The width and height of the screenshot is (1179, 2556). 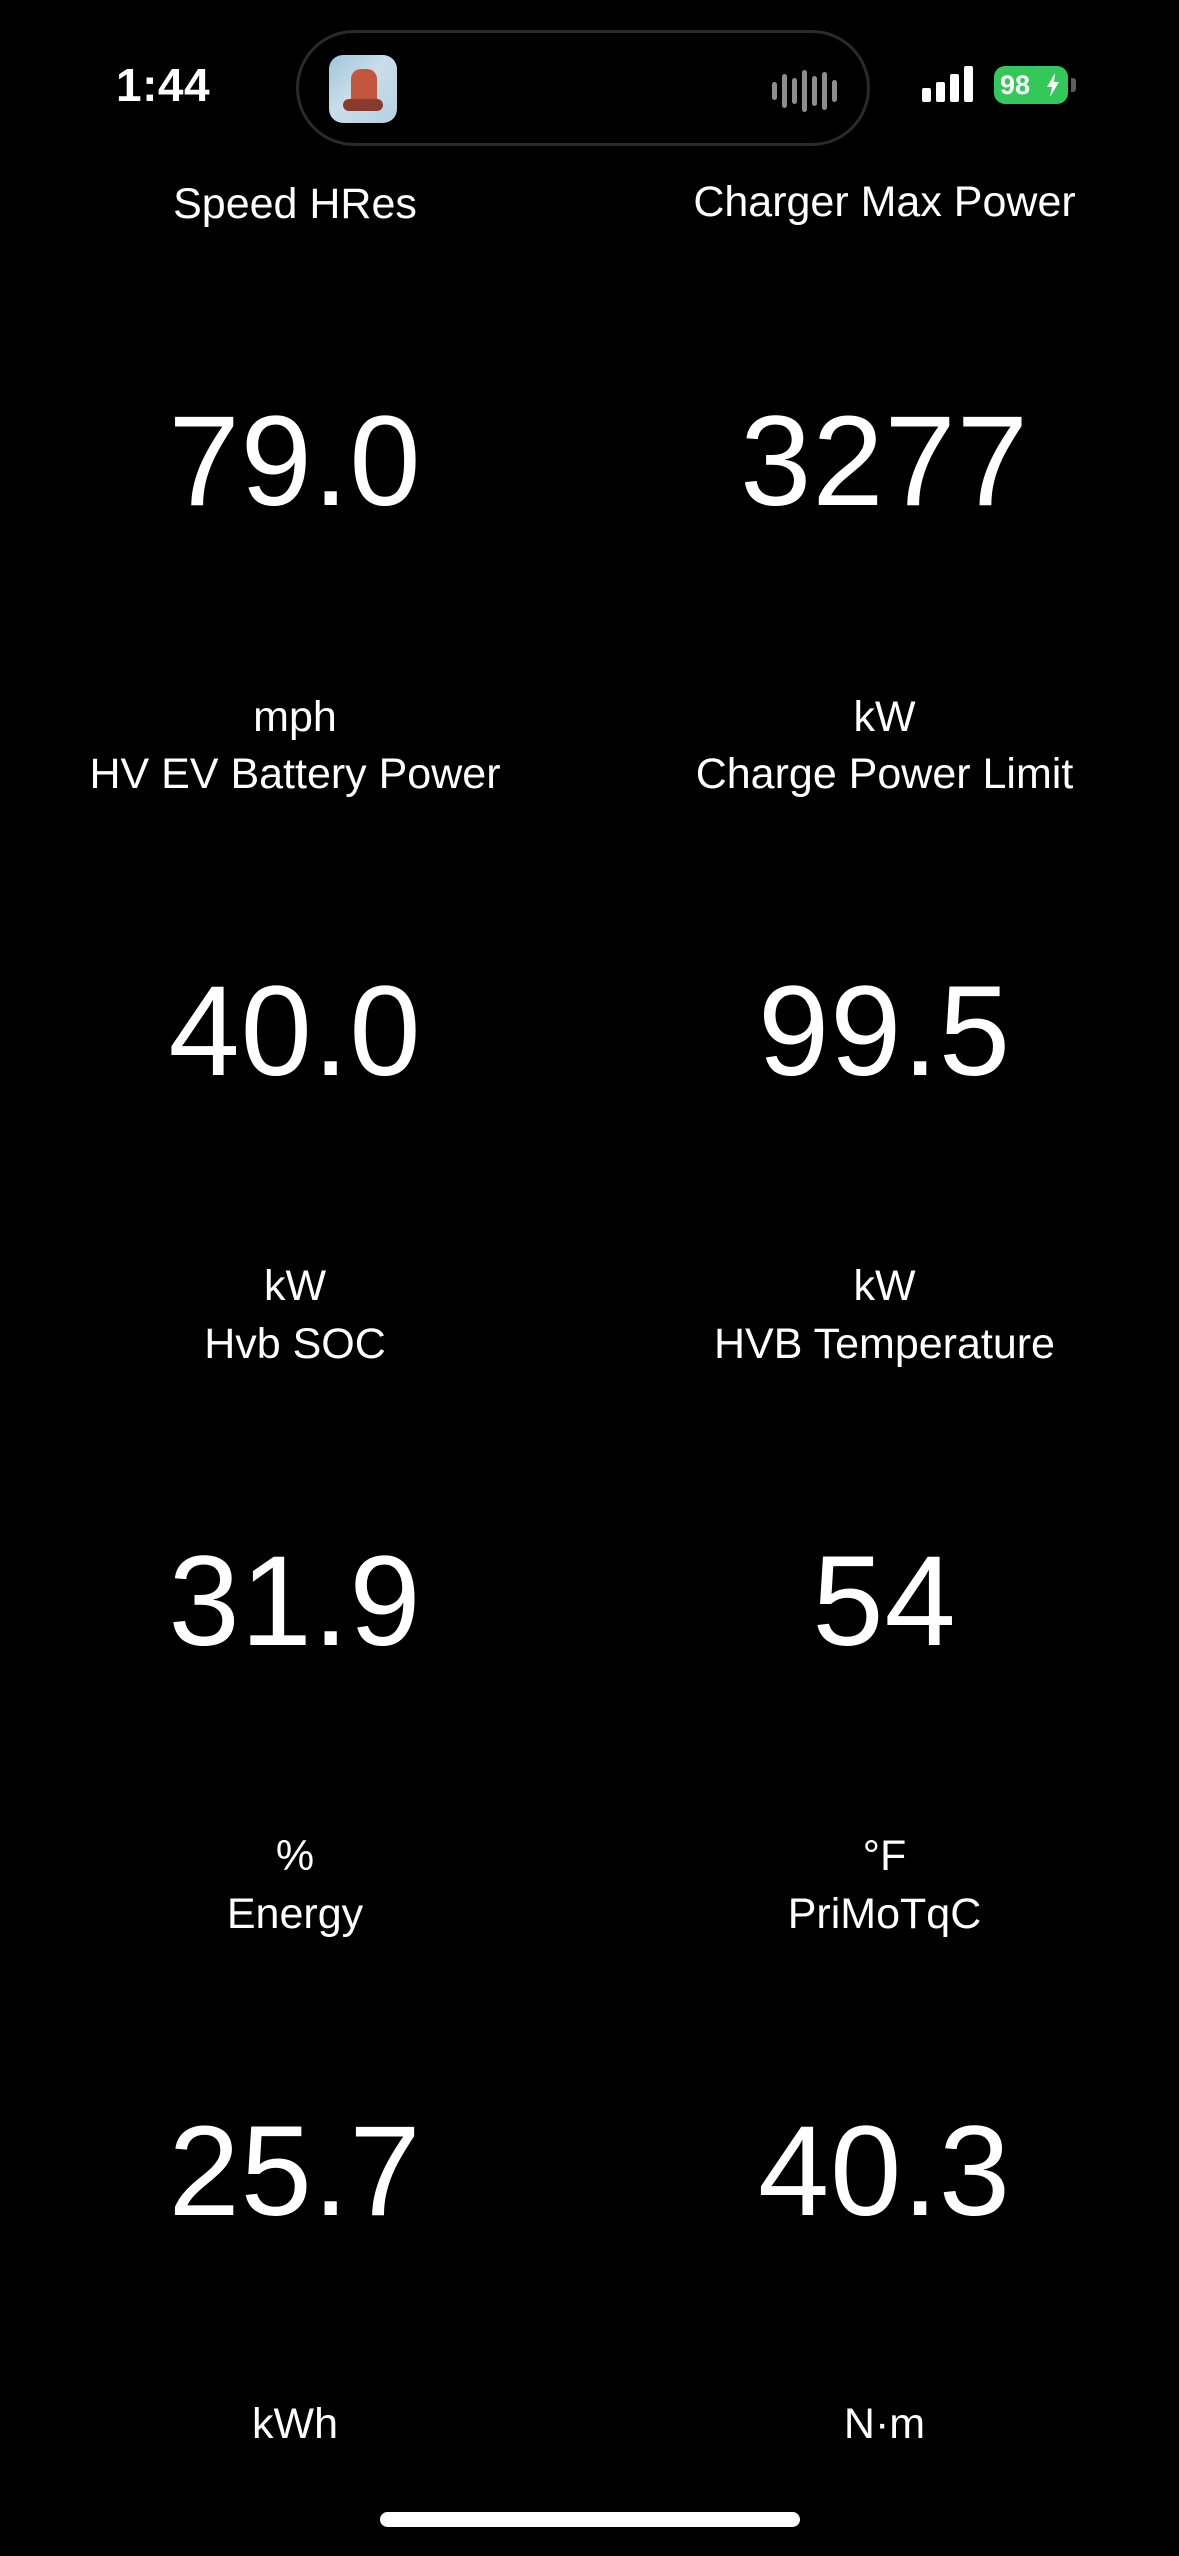 What do you see at coordinates (947, 84) in the screenshot?
I see `cellular-signal-icon` at bounding box center [947, 84].